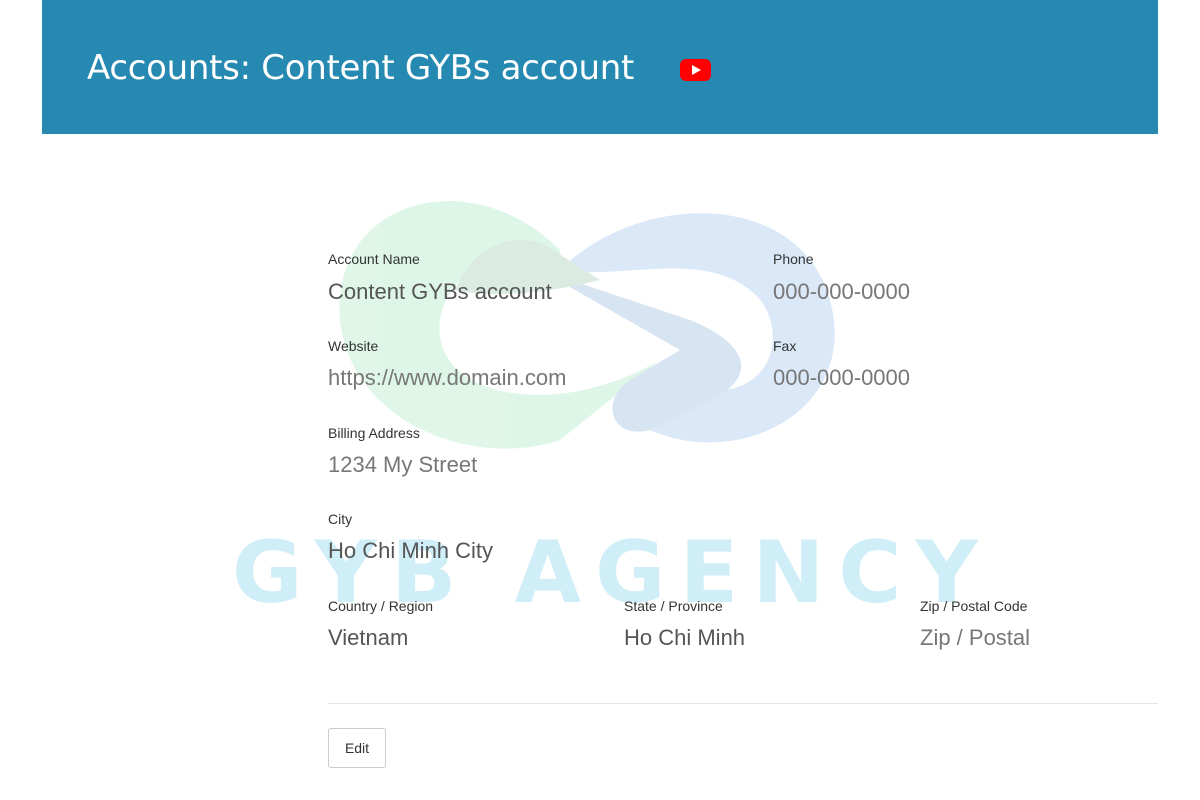  What do you see at coordinates (381, 606) in the screenshot?
I see `country-label: Country / Region` at bounding box center [381, 606].